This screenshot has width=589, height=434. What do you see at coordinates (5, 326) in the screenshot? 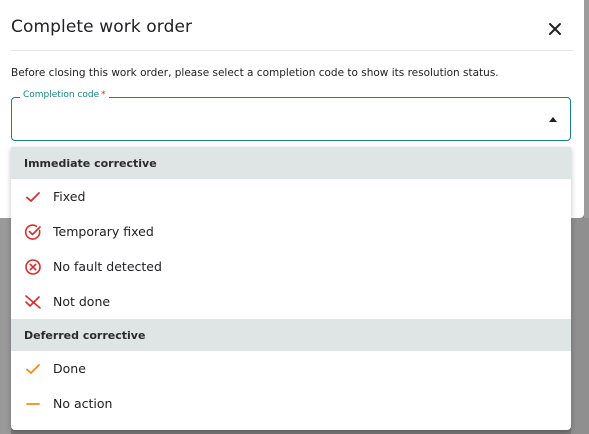
I see `backdrop-strip-left` at bounding box center [5, 326].